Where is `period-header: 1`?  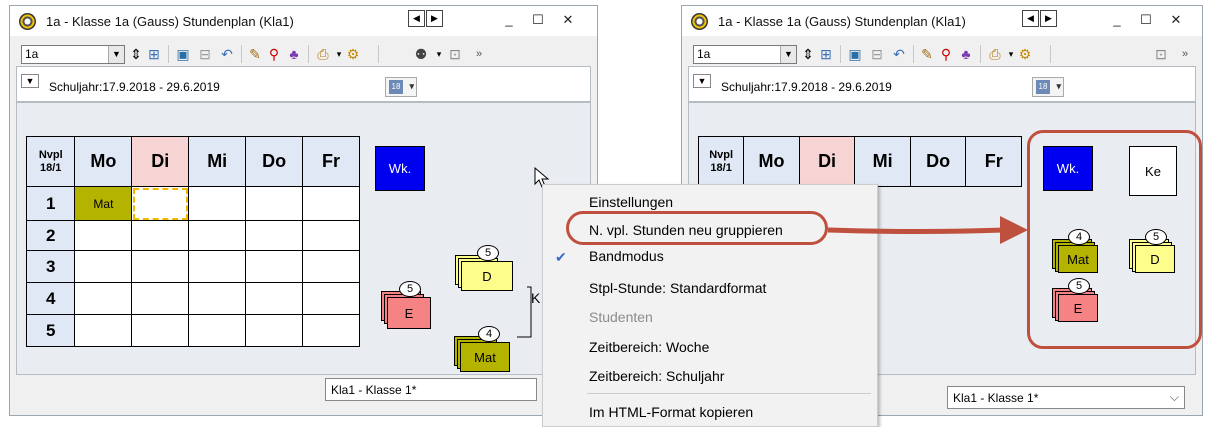 period-header: 1 is located at coordinates (50, 203).